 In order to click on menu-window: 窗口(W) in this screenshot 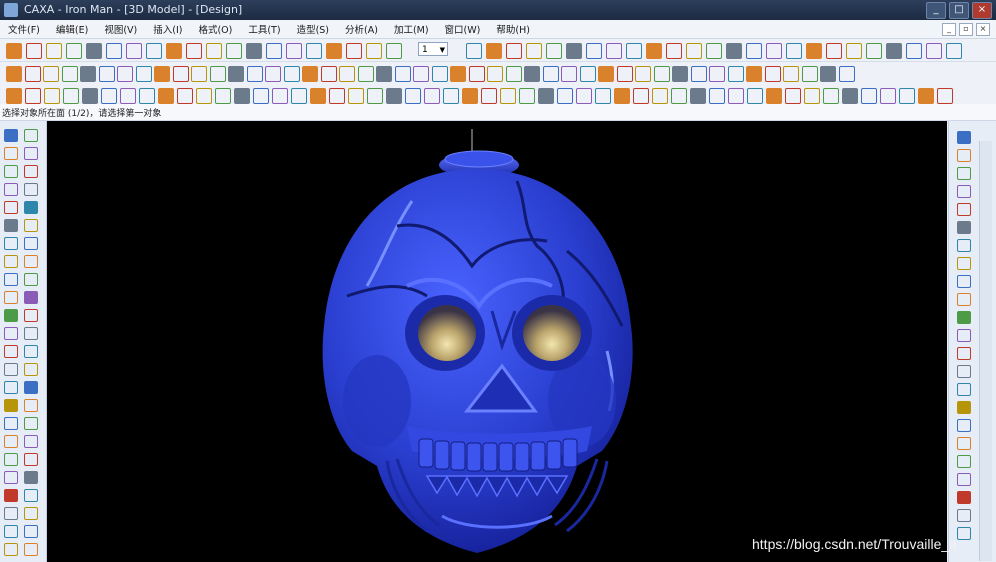, I will do `click(463, 29)`.